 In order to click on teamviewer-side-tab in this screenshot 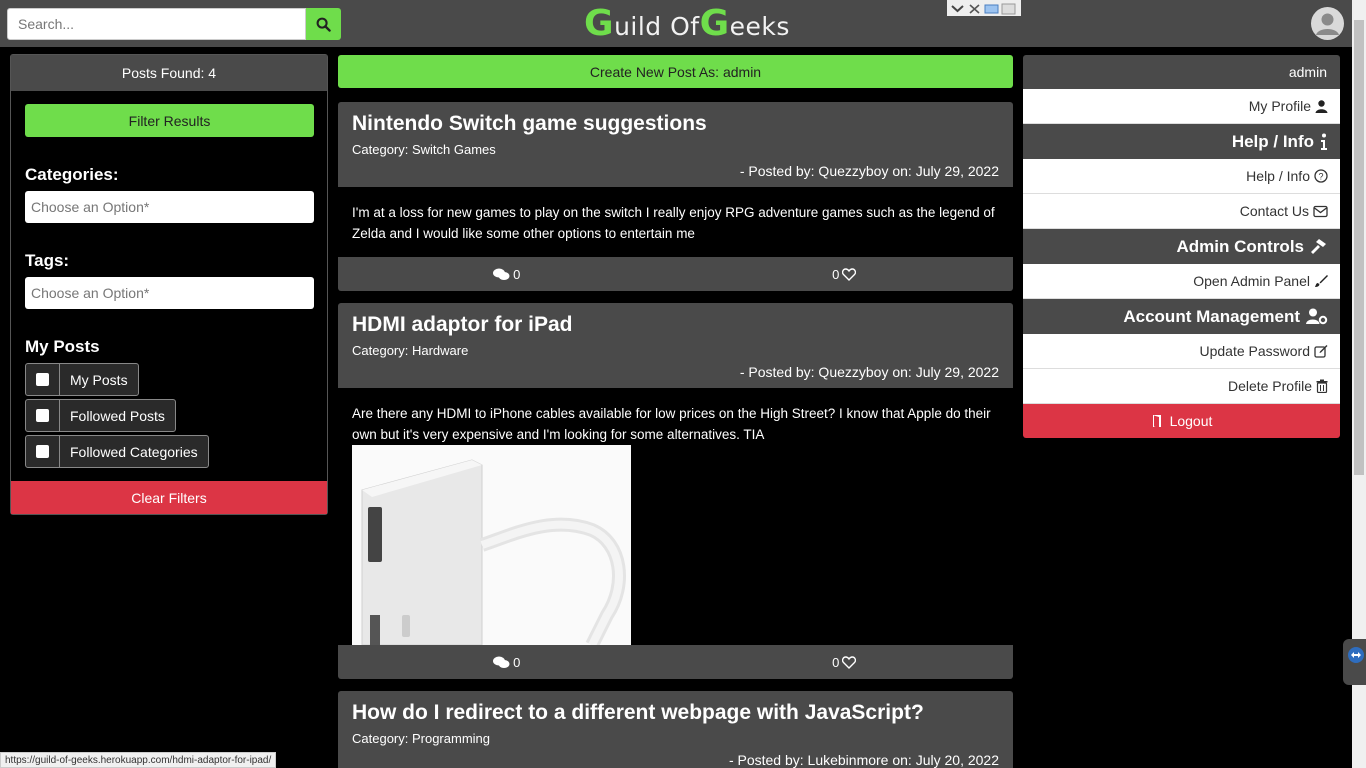, I will do `click(1354, 662)`.